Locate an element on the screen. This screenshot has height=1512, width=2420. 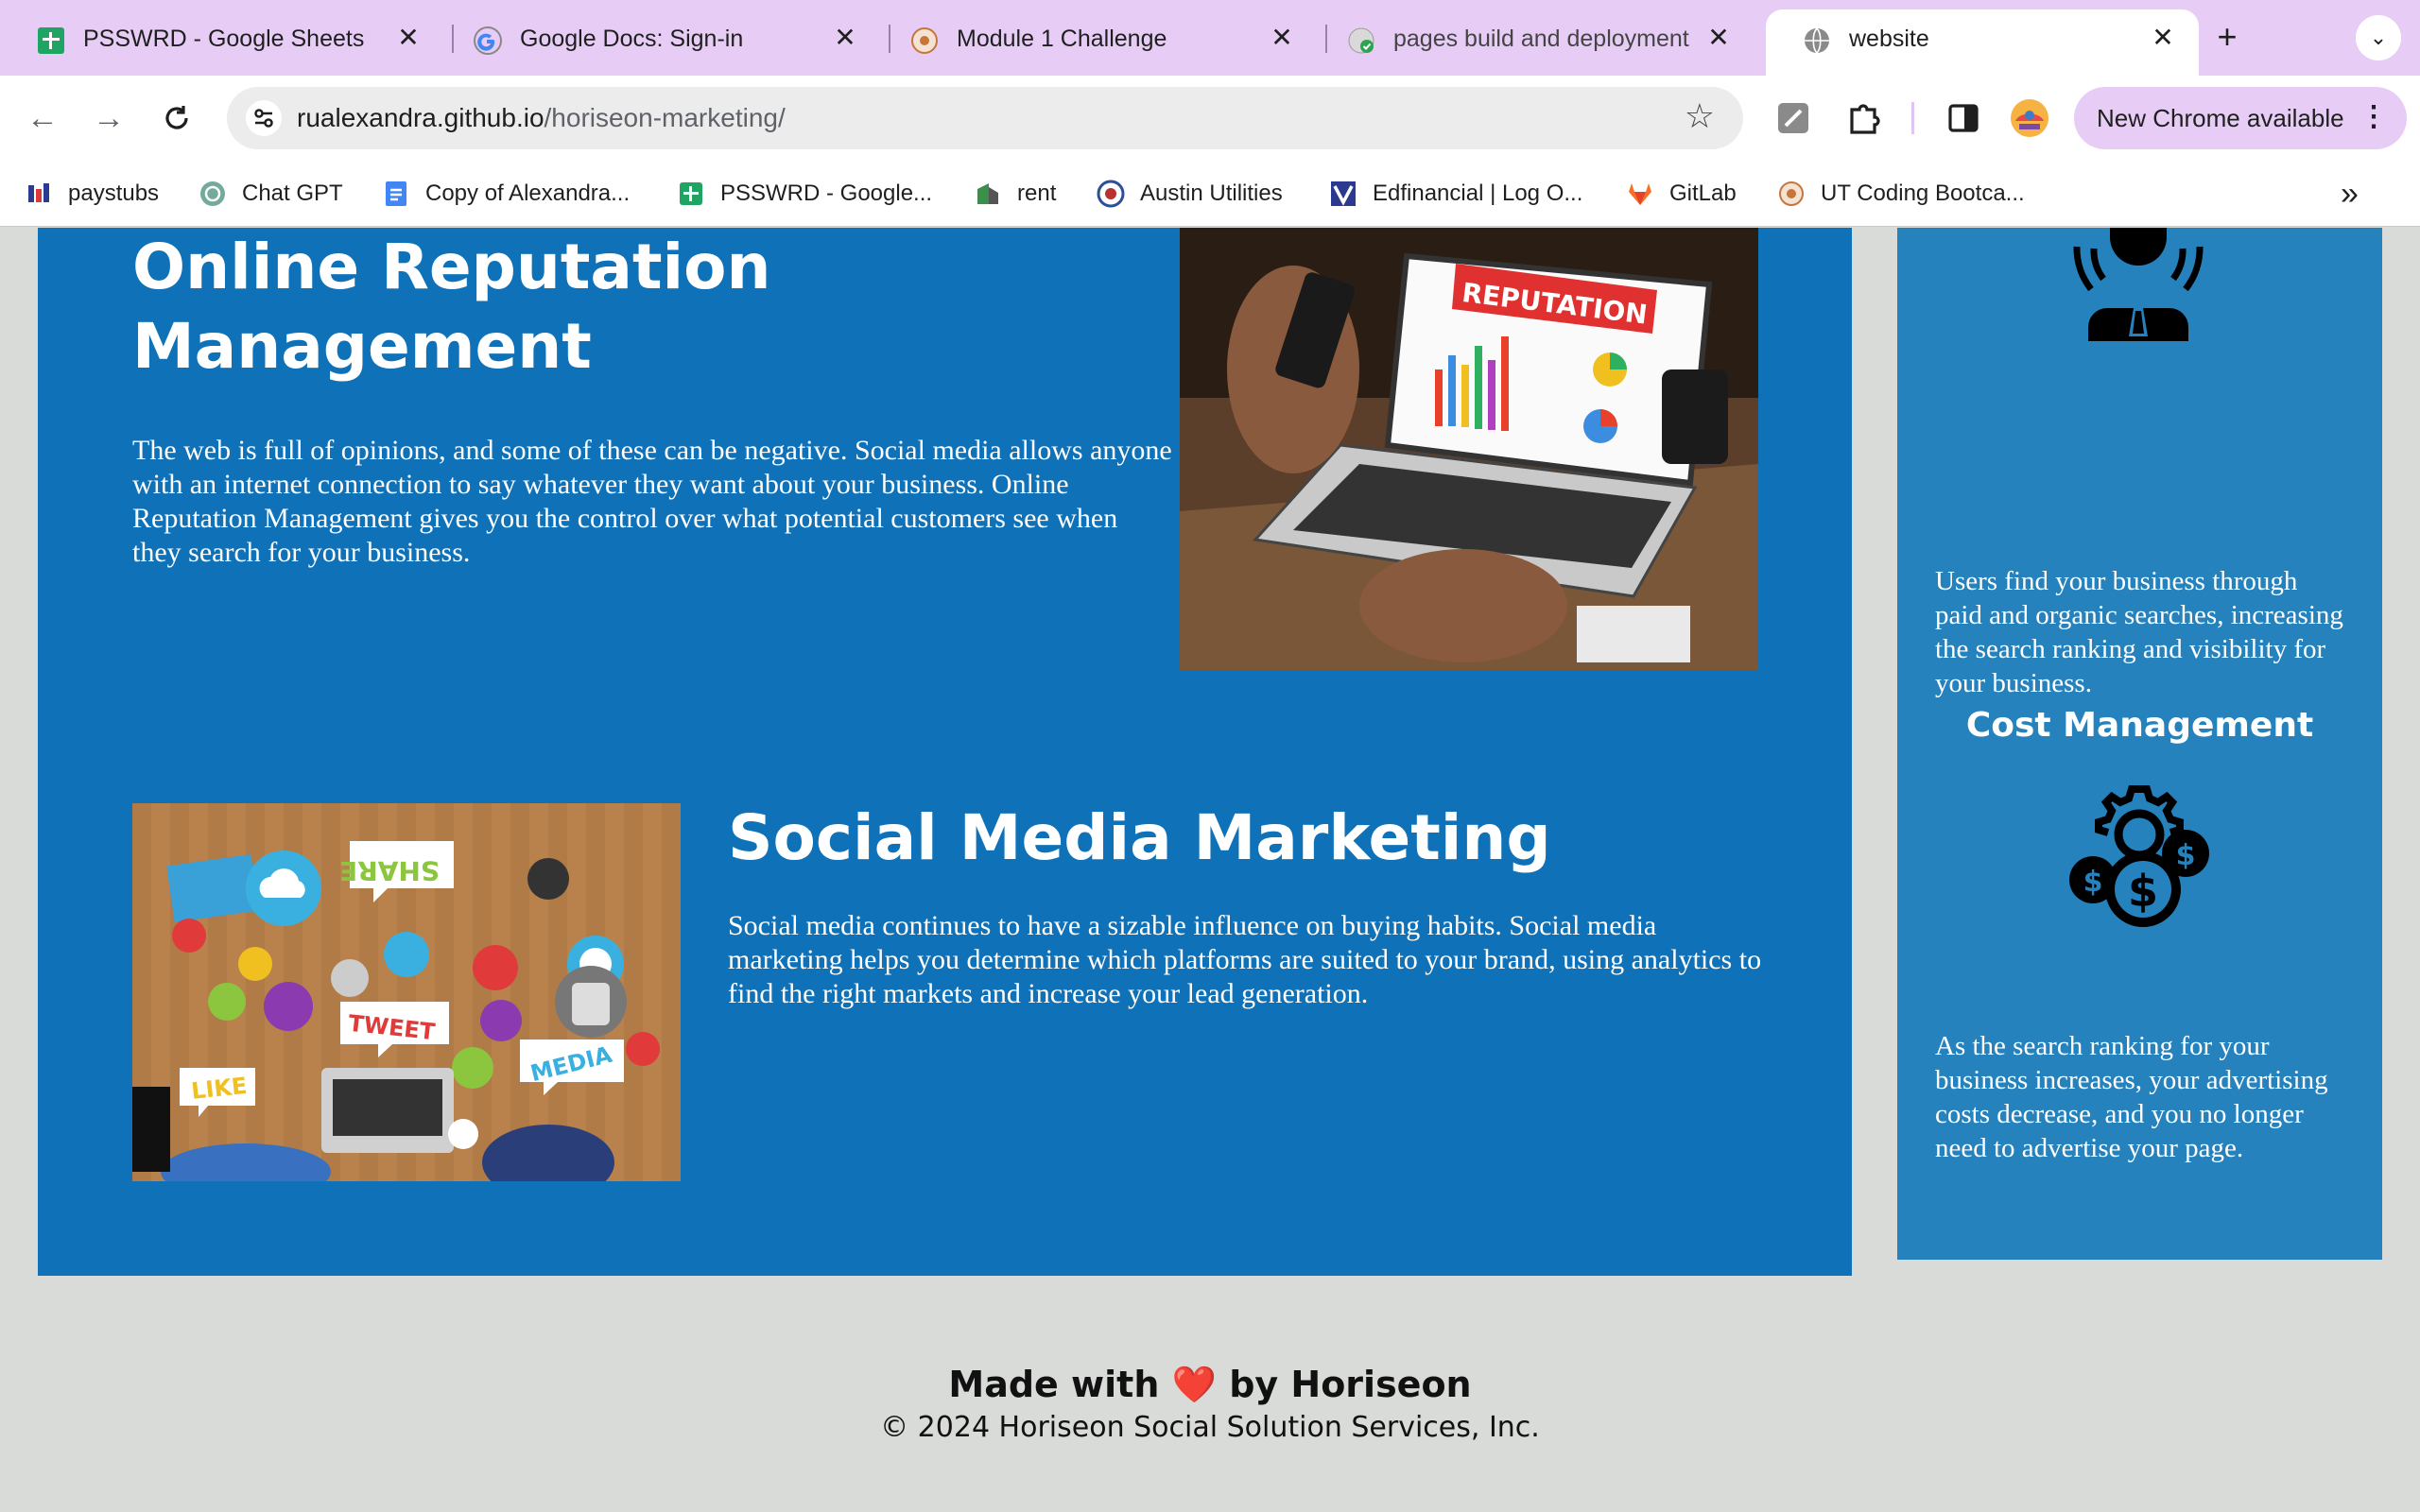
bookmark-label: Austin Utilities is located at coordinates (1211, 193).